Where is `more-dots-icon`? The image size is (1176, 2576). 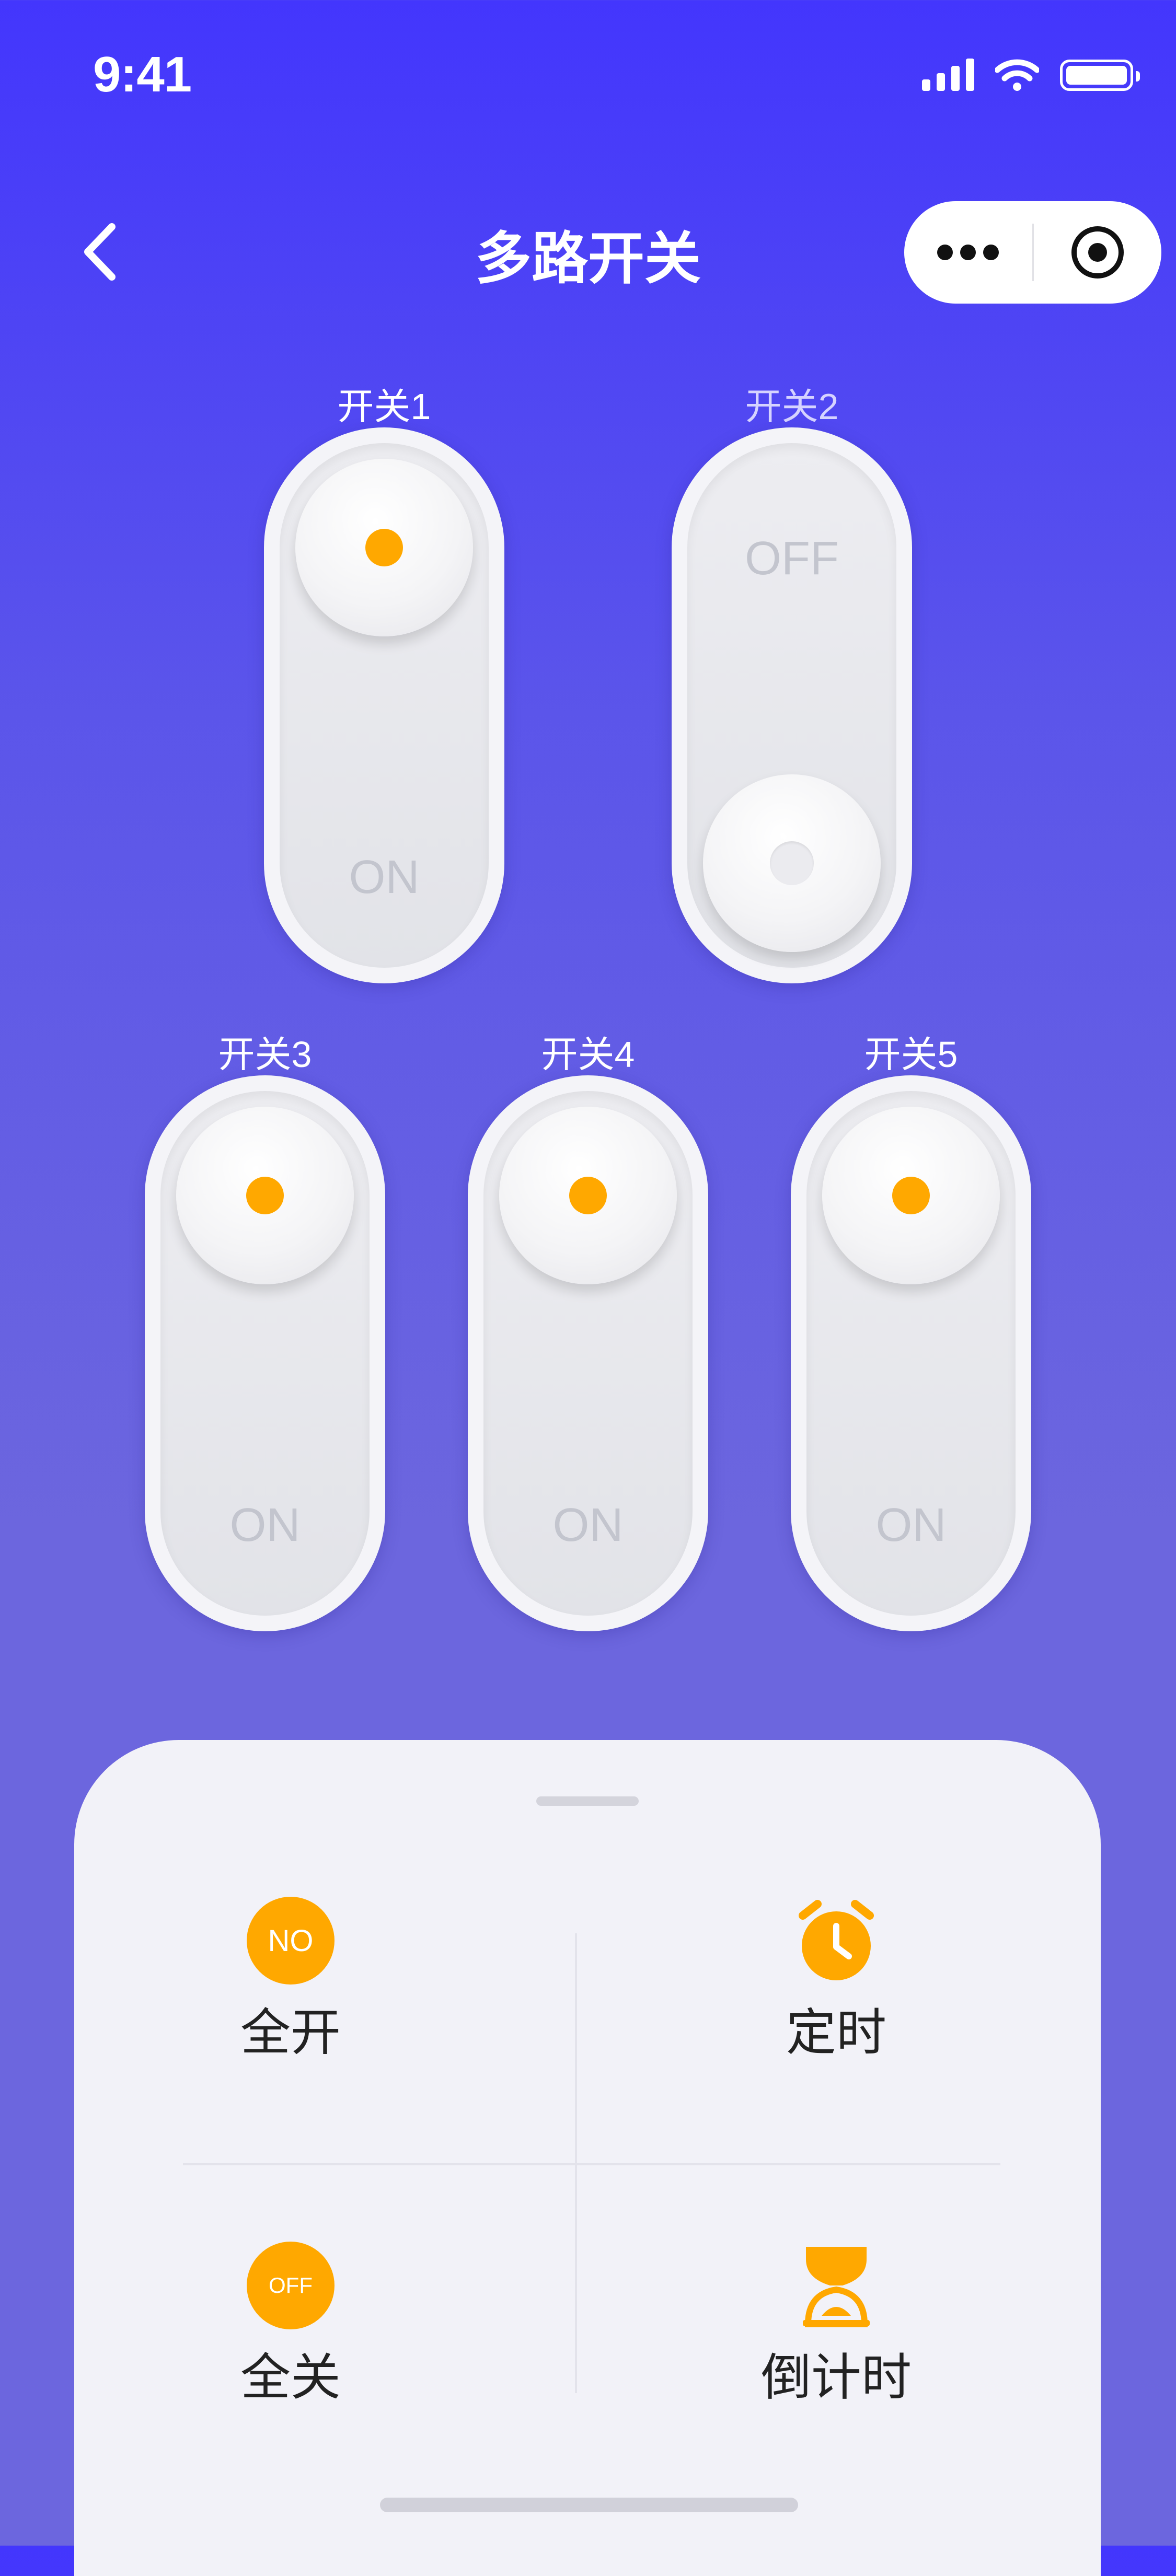 more-dots-icon is located at coordinates (968, 252).